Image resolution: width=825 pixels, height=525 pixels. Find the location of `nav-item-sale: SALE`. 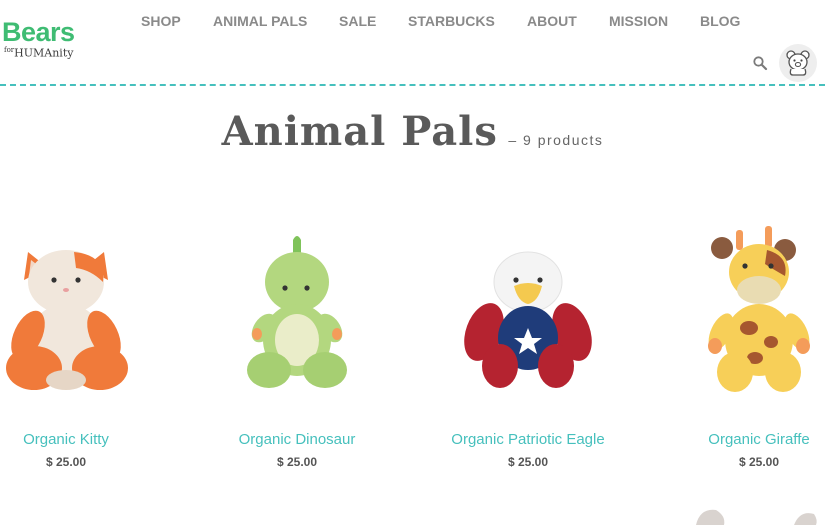

nav-item-sale: SALE is located at coordinates (357, 21).